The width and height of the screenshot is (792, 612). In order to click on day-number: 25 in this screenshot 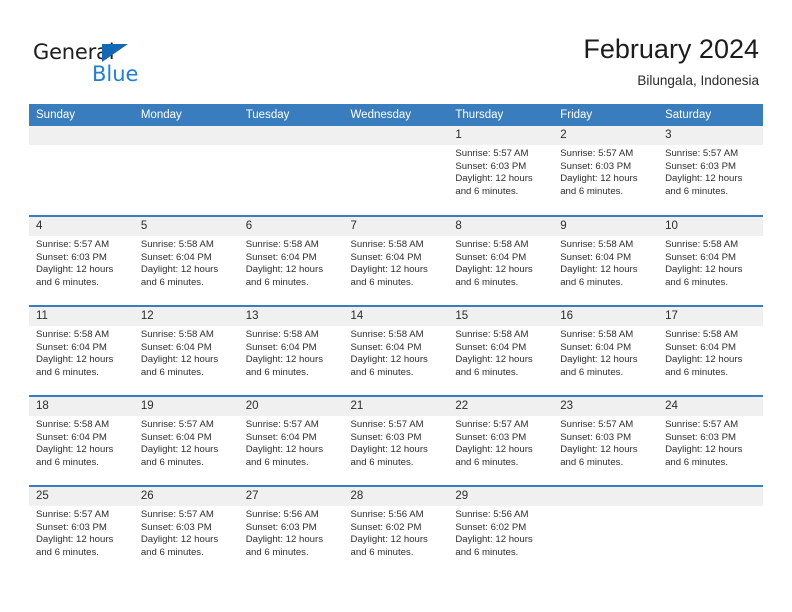, I will do `click(81, 496)`.